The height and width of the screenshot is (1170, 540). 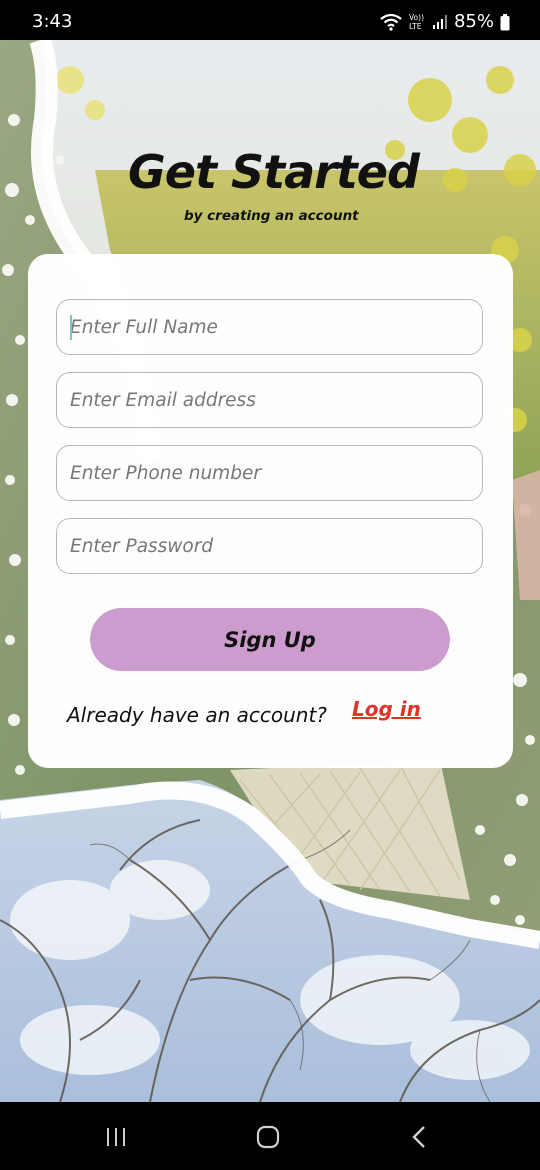 What do you see at coordinates (116, 1137) in the screenshot?
I see `recents-icon` at bounding box center [116, 1137].